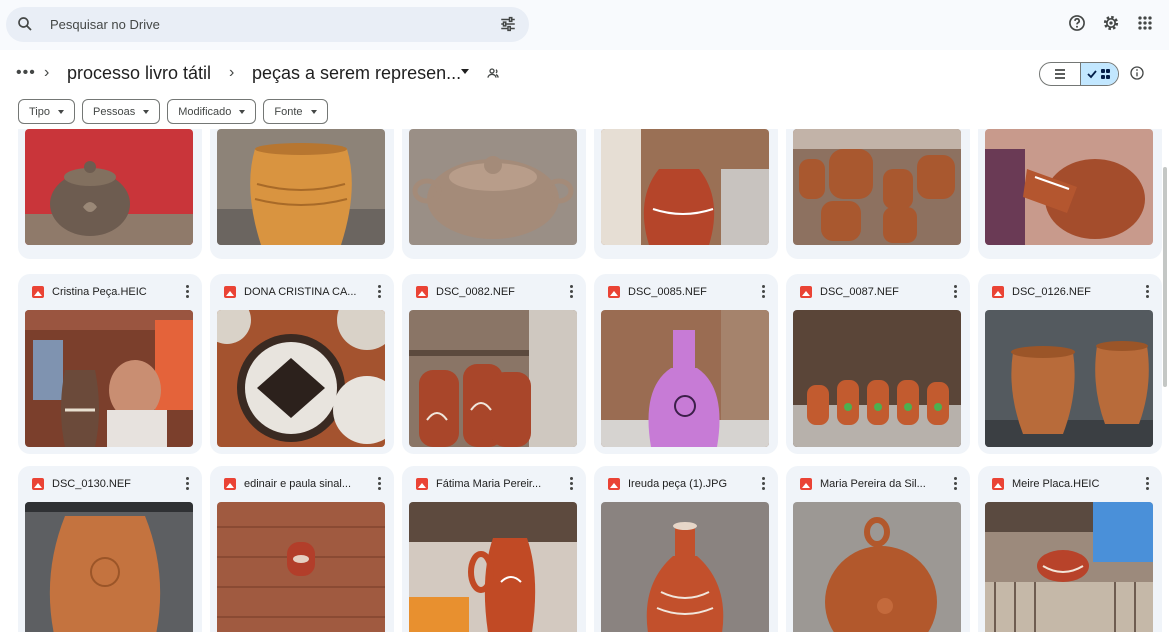 The image size is (1169, 632). What do you see at coordinates (1051, 292) in the screenshot?
I see `file-name: DSC_0126.NEF` at bounding box center [1051, 292].